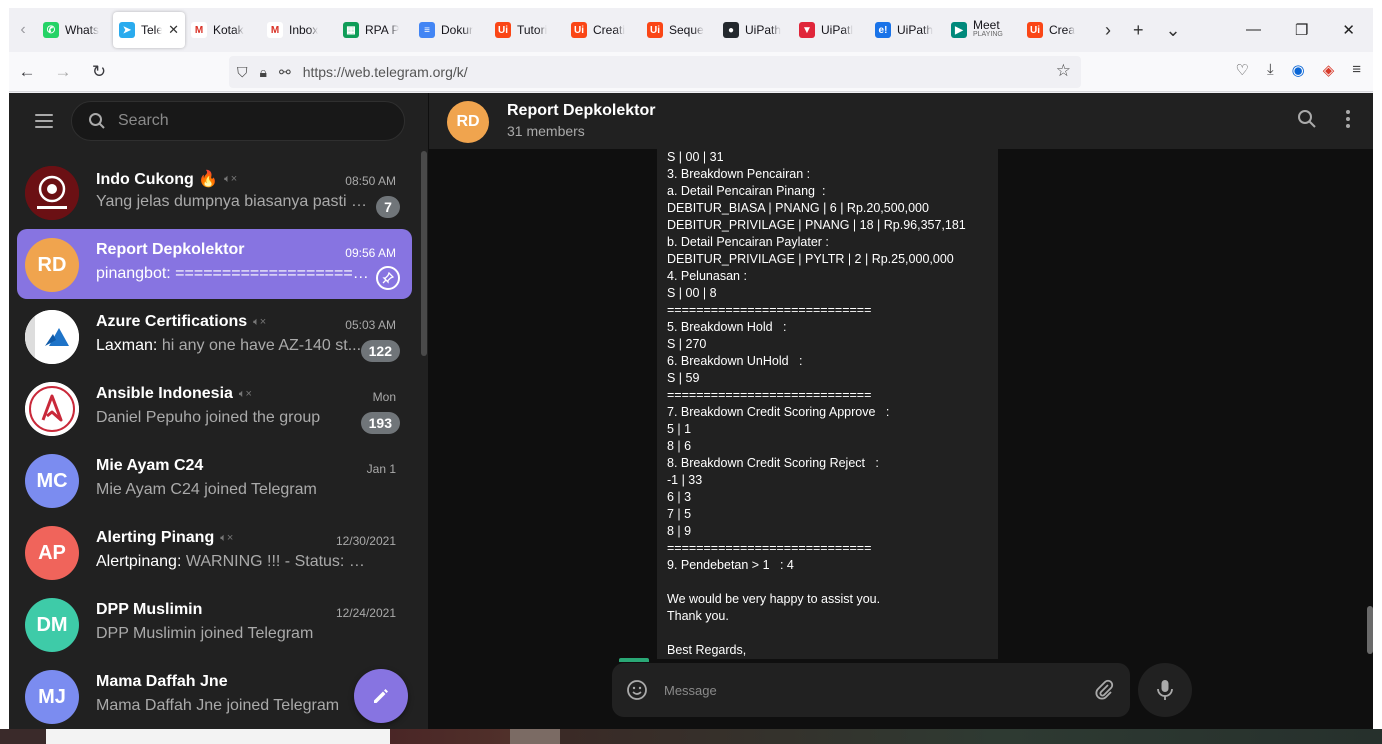 Image resolution: width=1382 pixels, height=744 pixels. What do you see at coordinates (1348, 30) in the screenshot?
I see `close-window-icon: ✕` at bounding box center [1348, 30].